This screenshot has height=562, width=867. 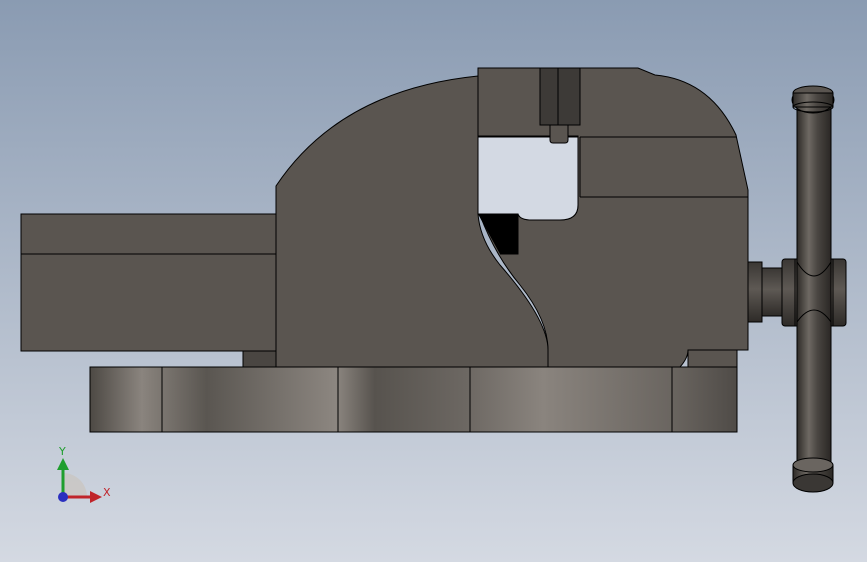 I want to click on vise-base, so click(x=413, y=399).